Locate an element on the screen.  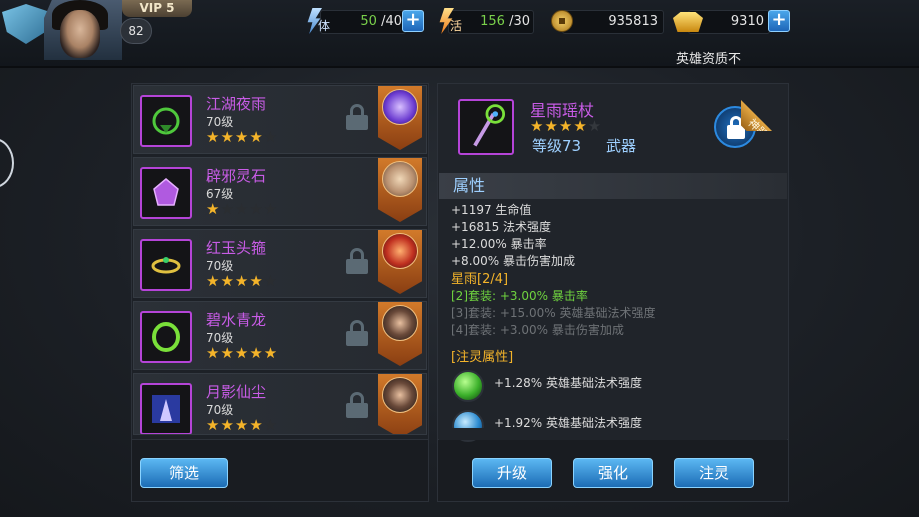
item-name: 辟邪灵石 is located at coordinates (236, 176).